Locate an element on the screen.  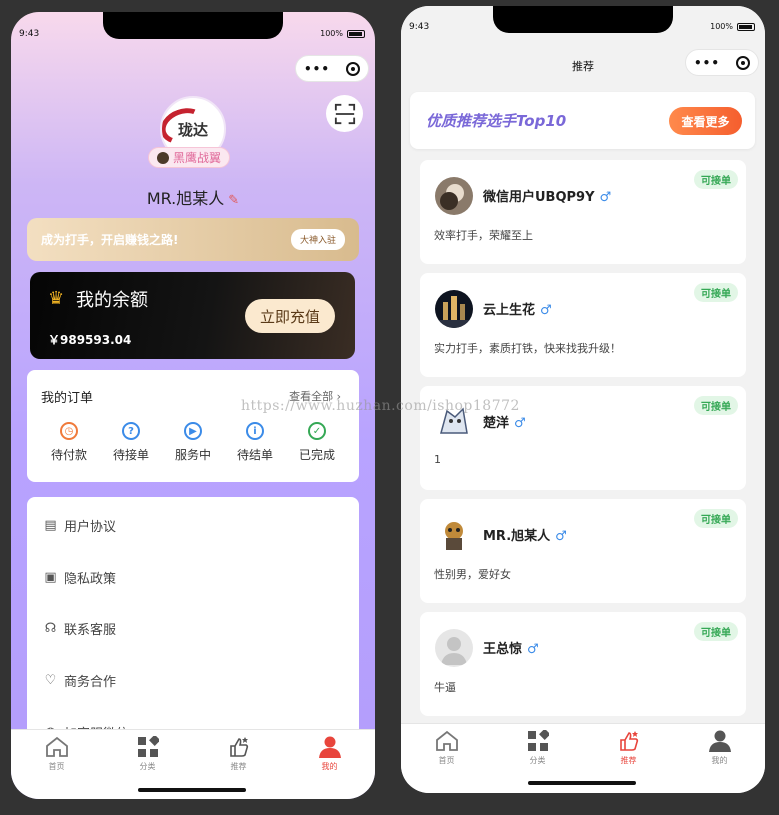
play-icon: ▶ is located at coordinates (193, 431).